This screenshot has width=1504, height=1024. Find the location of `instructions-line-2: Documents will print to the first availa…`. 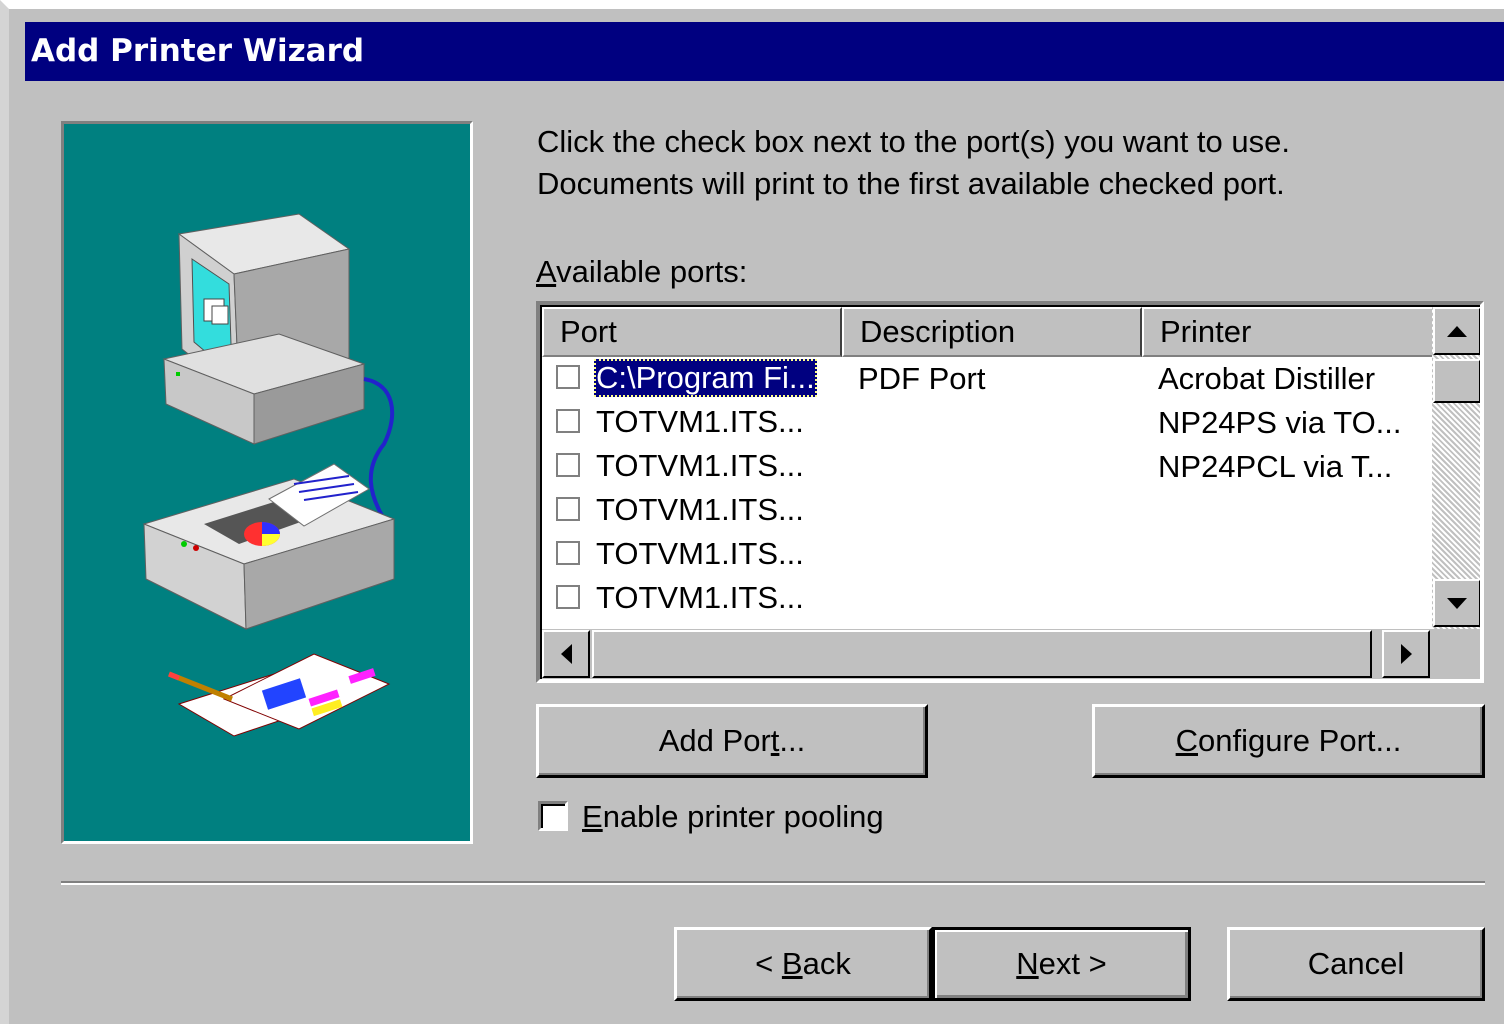

instructions-line-2: Documents will print to the first availa… is located at coordinates (911, 183).